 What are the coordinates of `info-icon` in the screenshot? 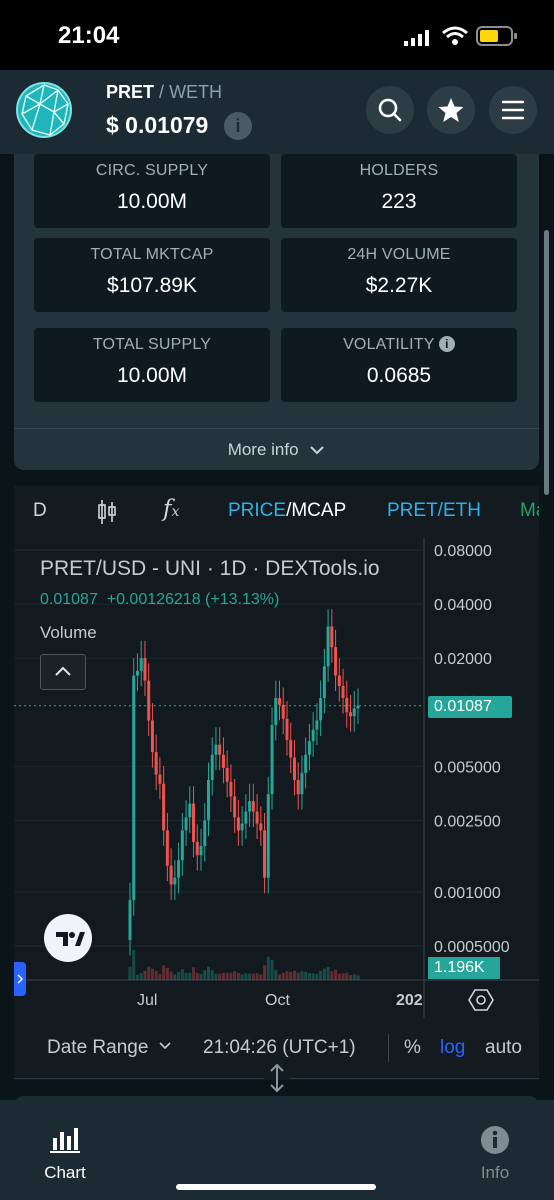 It's located at (495, 1140).